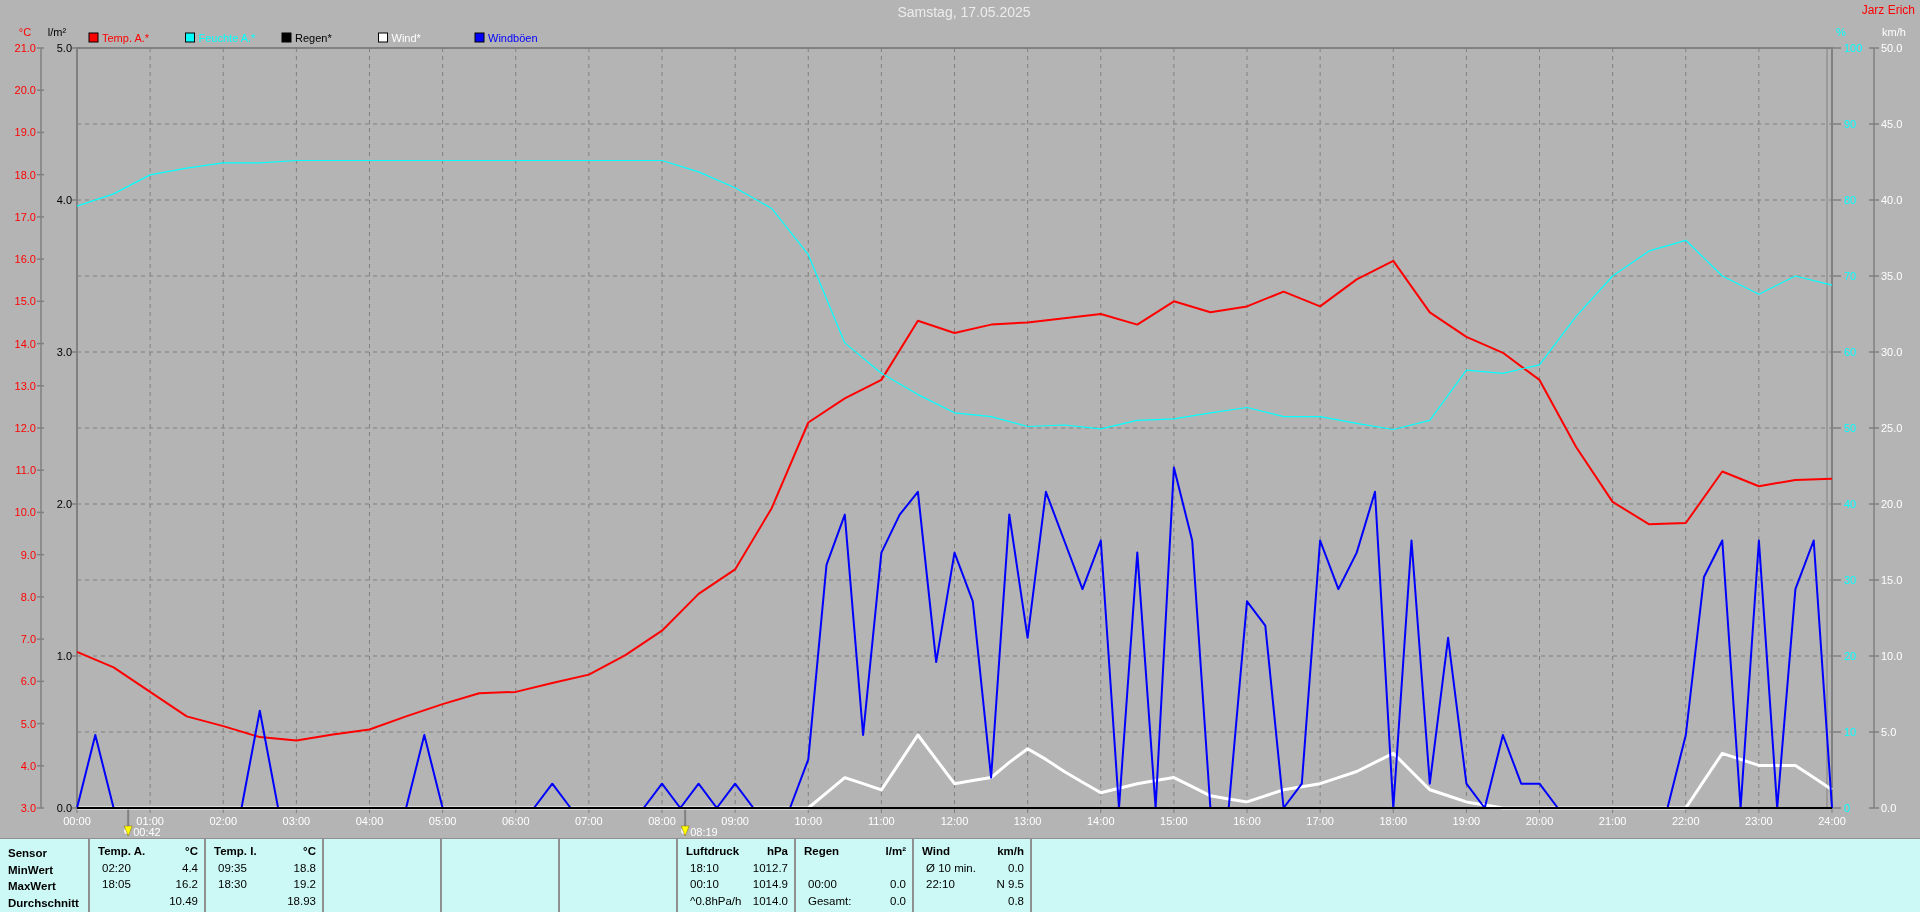 The height and width of the screenshot is (912, 1920). What do you see at coordinates (1850, 352) in the screenshot?
I see `axis-tick-label: 60` at bounding box center [1850, 352].